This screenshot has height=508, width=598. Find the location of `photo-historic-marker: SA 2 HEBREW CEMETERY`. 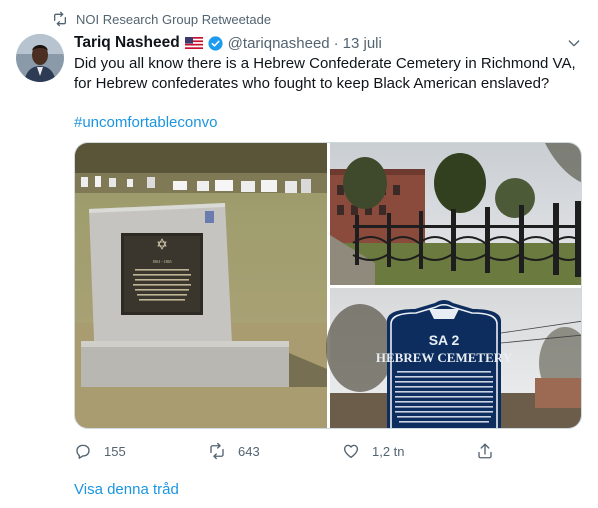

photo-historic-marker: SA 2 HEBREW CEMETERY is located at coordinates (454, 358).